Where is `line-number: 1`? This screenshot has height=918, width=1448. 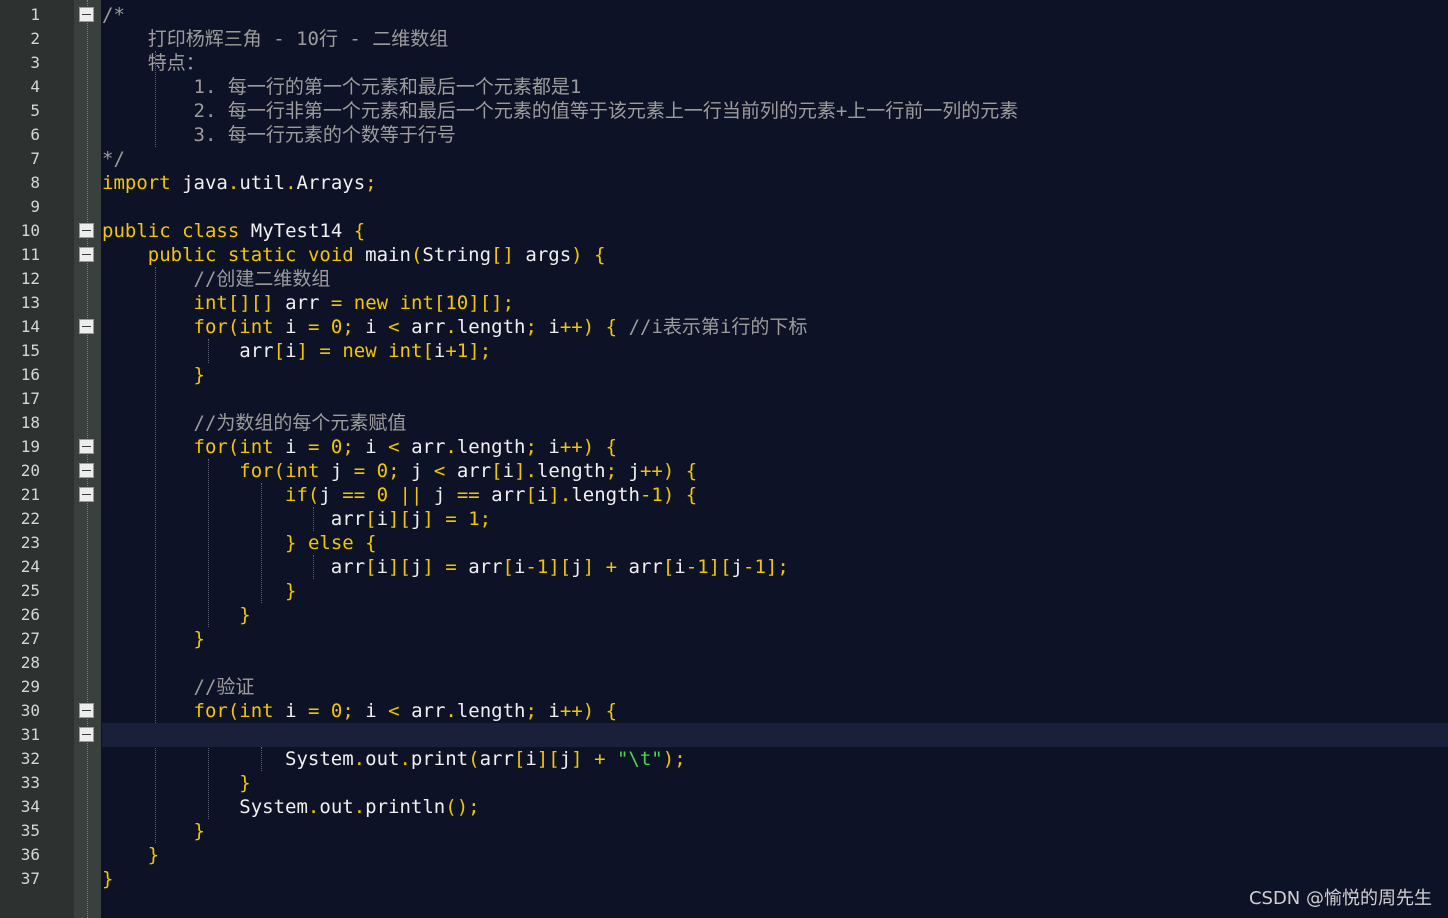
line-number: 1 is located at coordinates (35, 14).